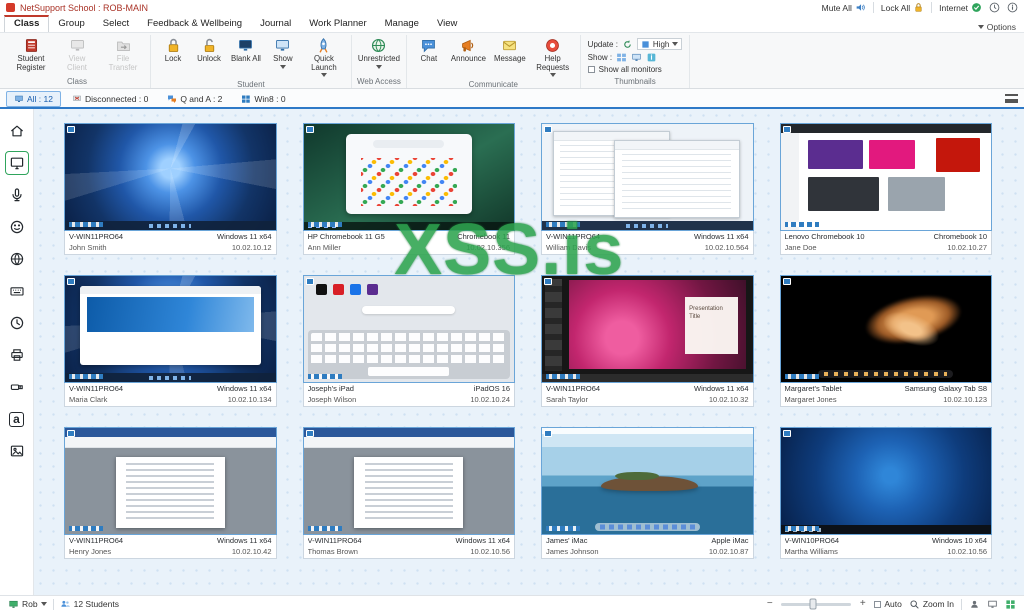  What do you see at coordinates (337, 24) in the screenshot?
I see `menu-work-planner: Work Planner` at bounding box center [337, 24].